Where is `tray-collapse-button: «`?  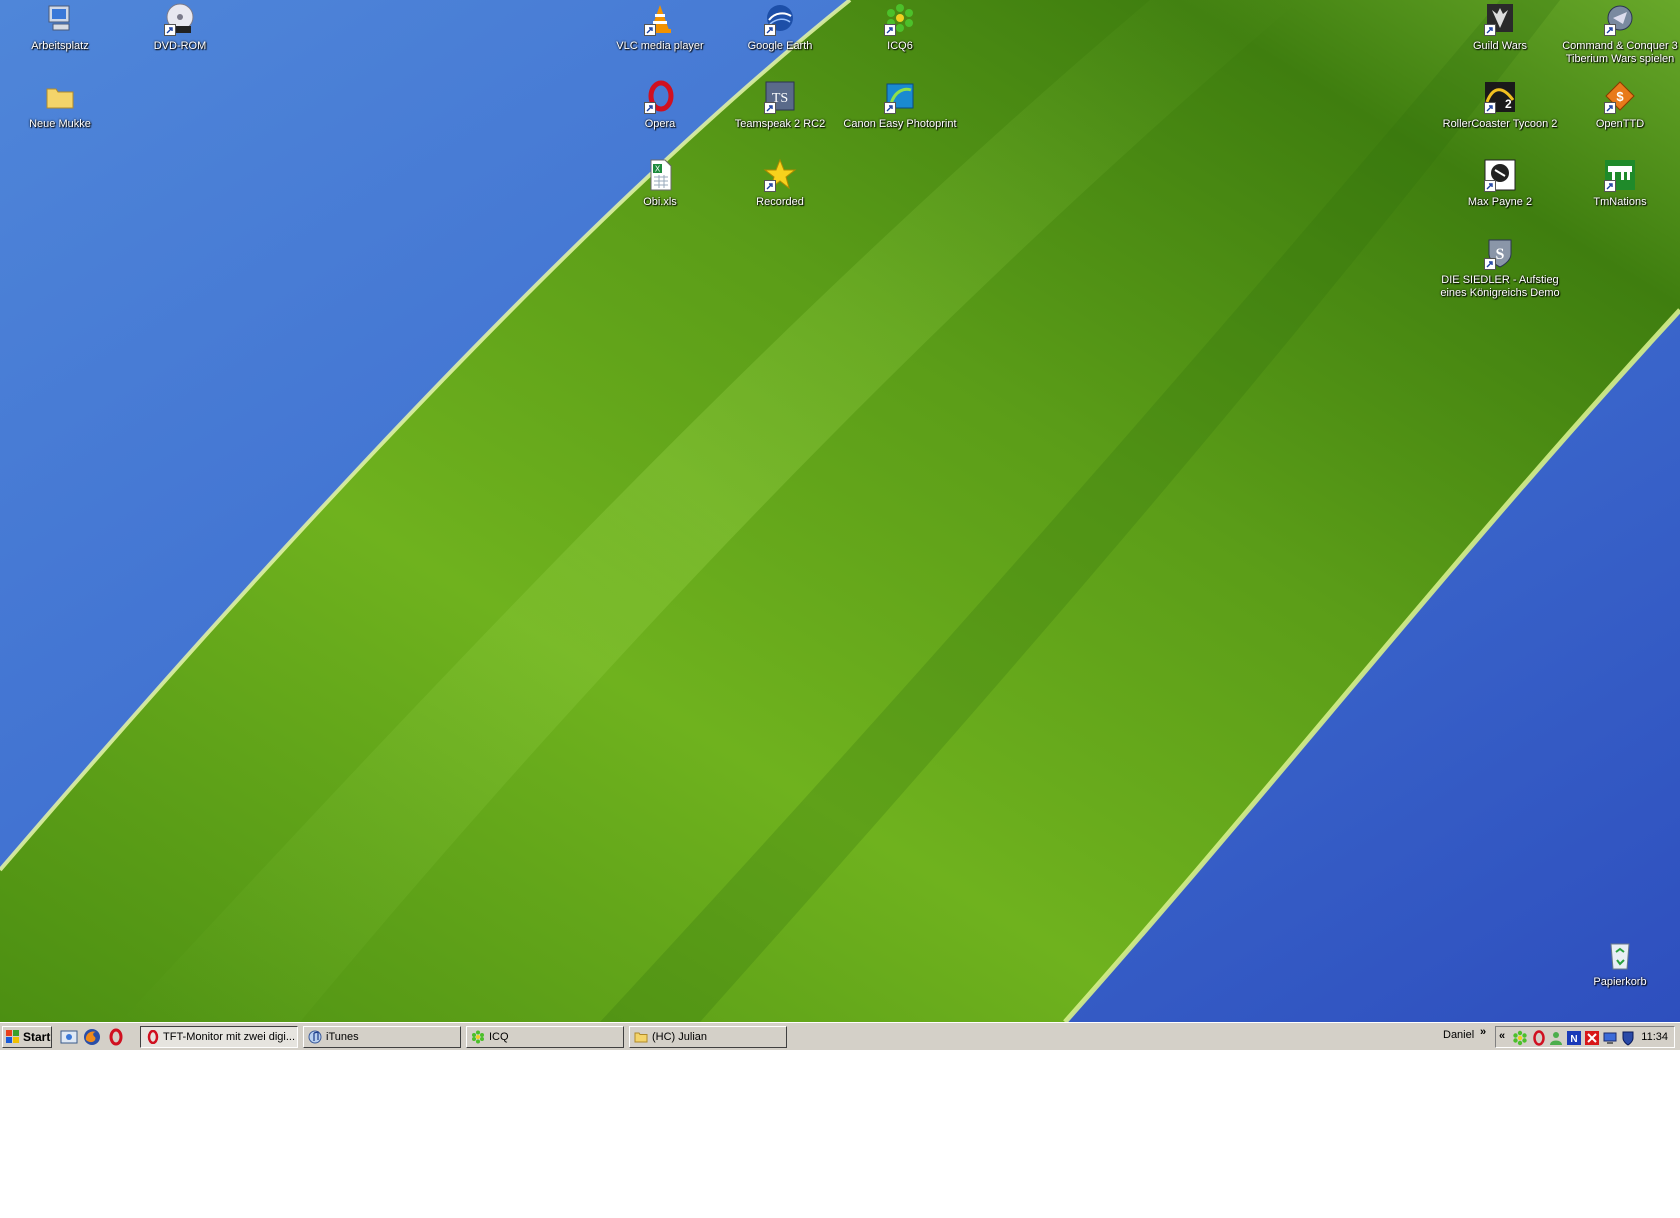 tray-collapse-button: « is located at coordinates (1502, 1036).